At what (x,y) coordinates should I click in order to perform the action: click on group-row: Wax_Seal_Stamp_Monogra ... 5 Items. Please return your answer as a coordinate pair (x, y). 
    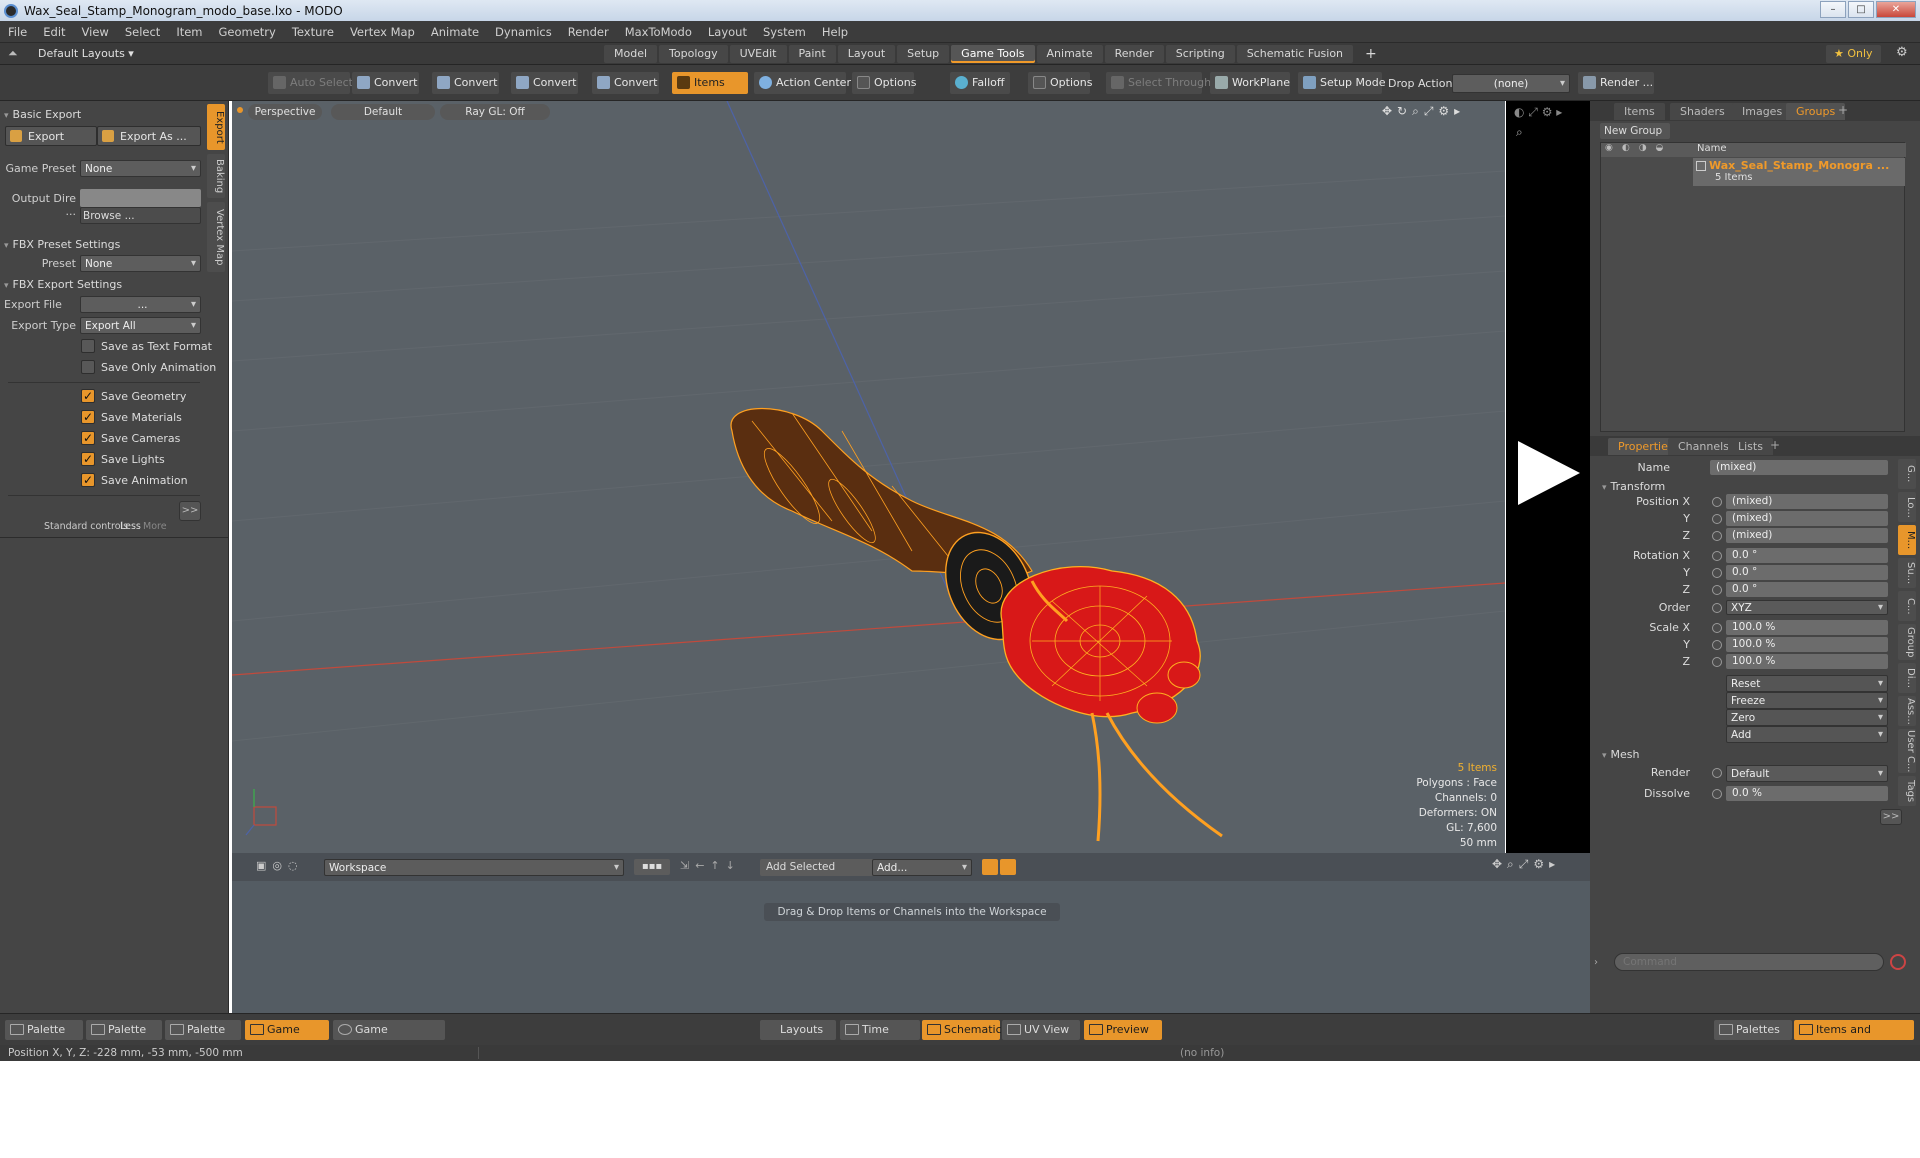
    Looking at the image, I should click on (1799, 172).